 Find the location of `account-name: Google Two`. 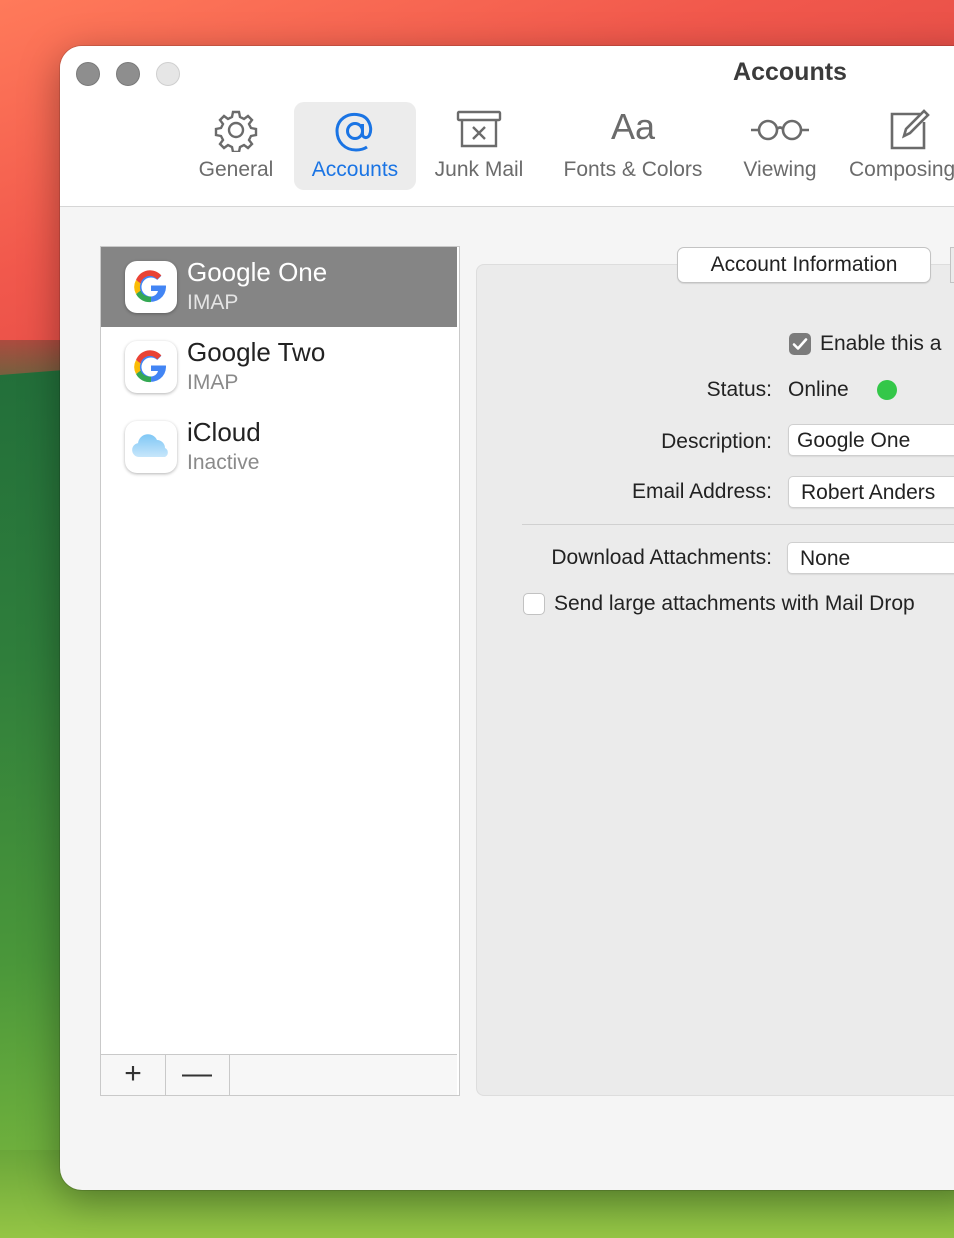

account-name: Google Two is located at coordinates (256, 352).